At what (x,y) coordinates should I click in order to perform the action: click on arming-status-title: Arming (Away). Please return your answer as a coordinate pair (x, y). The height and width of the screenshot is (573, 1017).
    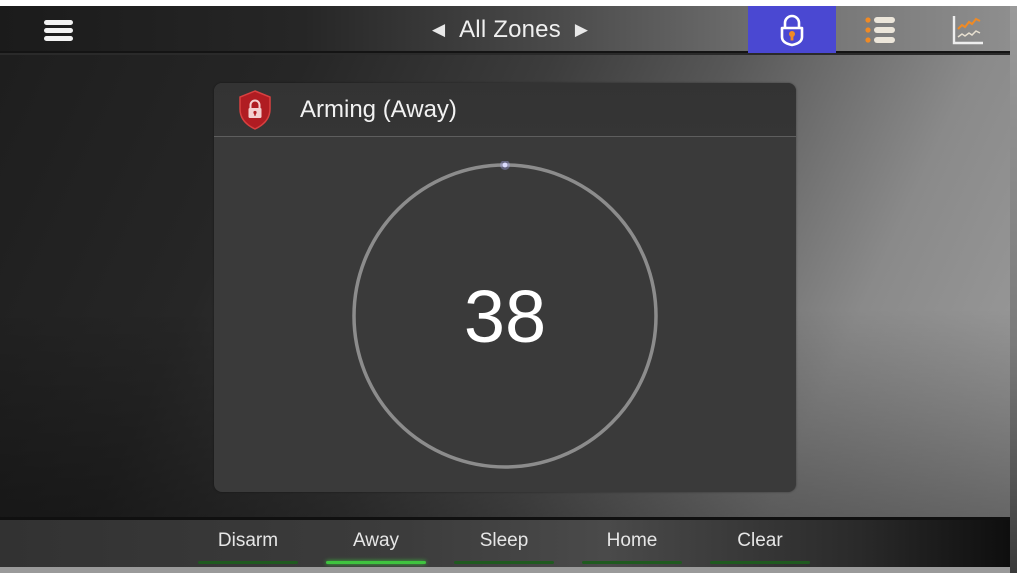
    Looking at the image, I should click on (378, 109).